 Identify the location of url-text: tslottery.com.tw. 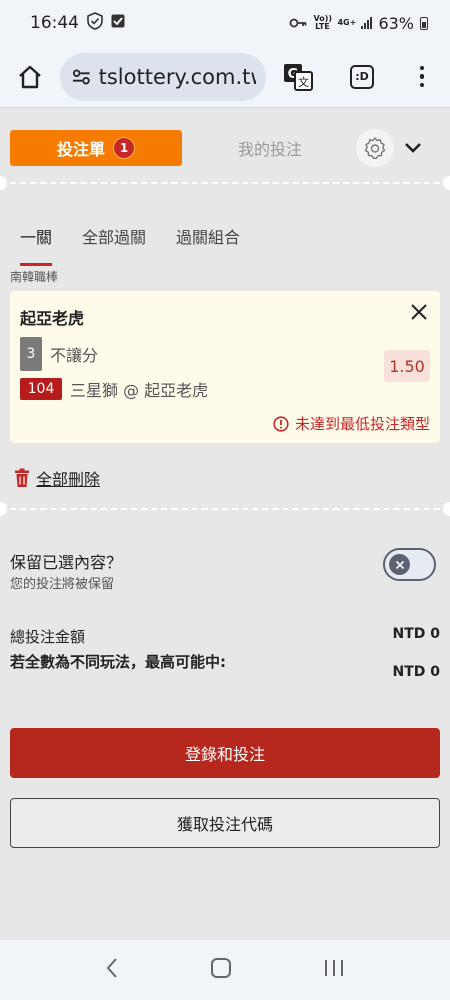
(177, 76).